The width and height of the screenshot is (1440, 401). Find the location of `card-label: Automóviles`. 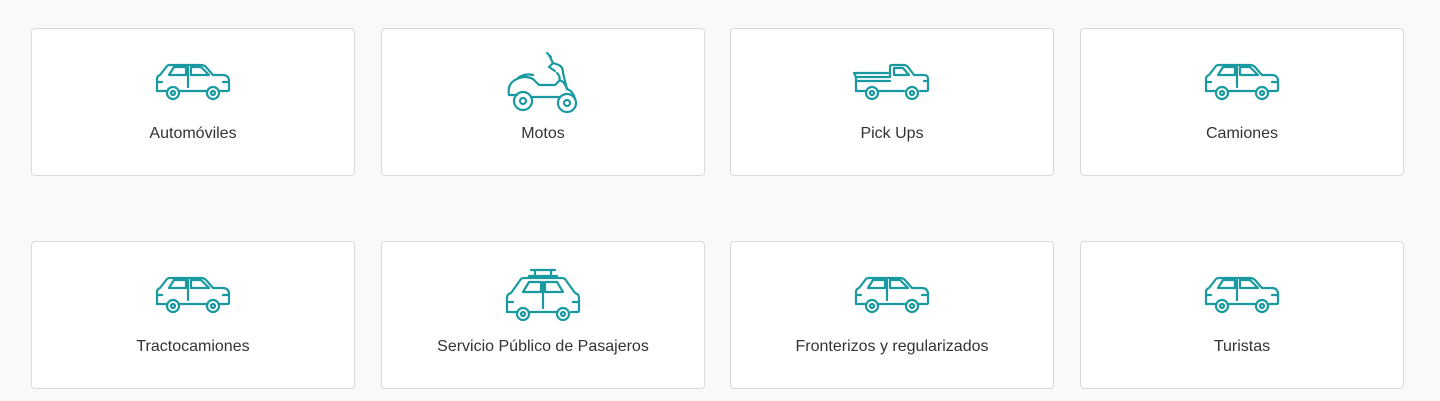

card-label: Automóviles is located at coordinates (193, 133).